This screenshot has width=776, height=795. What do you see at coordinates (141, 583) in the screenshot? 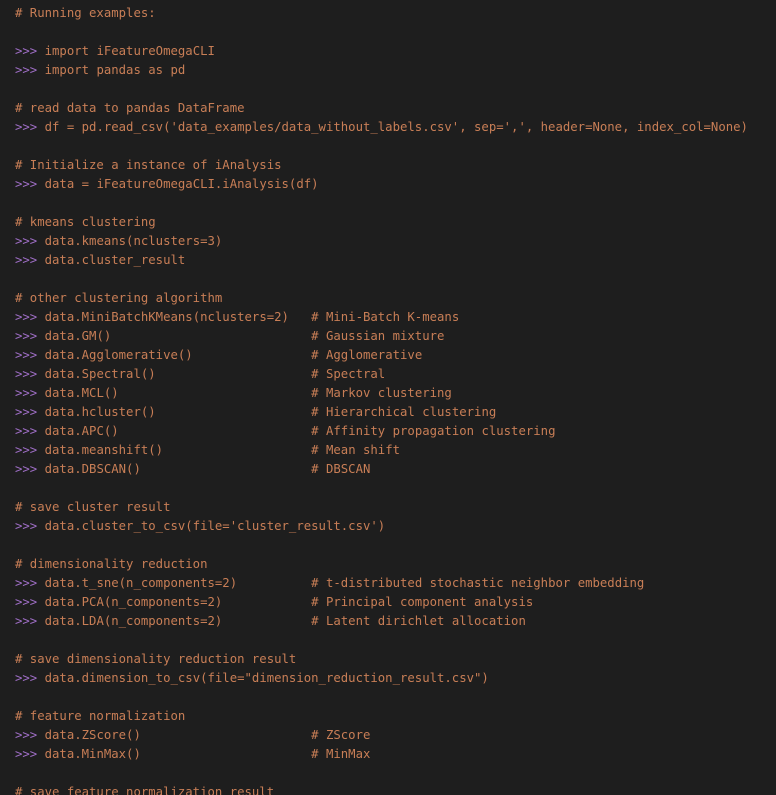
I see `code-text: data.t_sne(n_components=2)` at bounding box center [141, 583].